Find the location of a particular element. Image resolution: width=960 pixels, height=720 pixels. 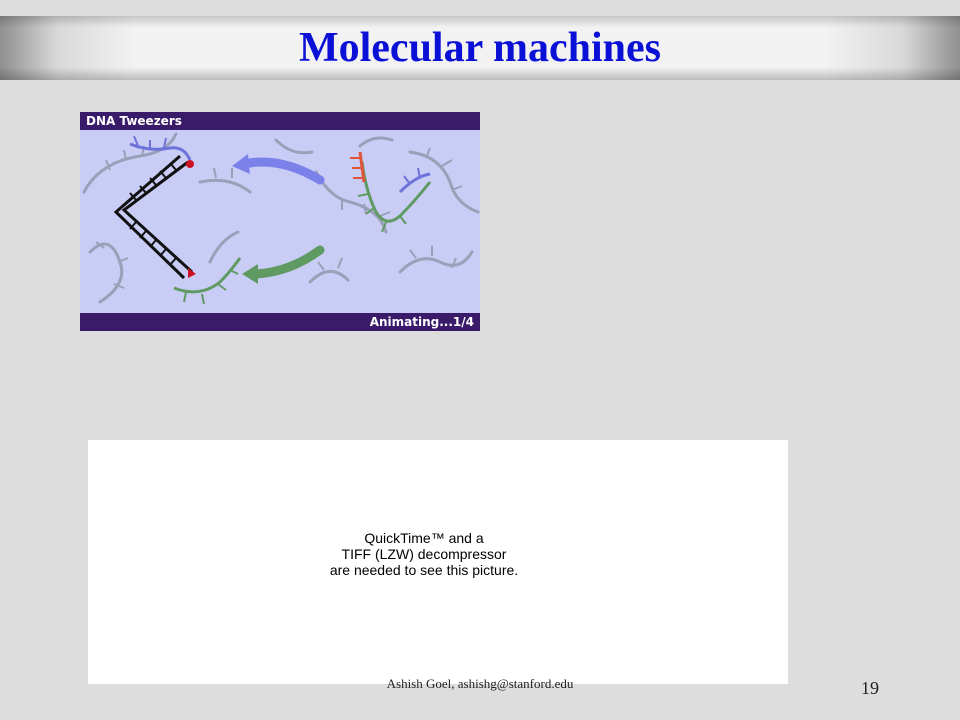

quicktime-line-1: QuickTime™ and a is located at coordinates (424, 538).